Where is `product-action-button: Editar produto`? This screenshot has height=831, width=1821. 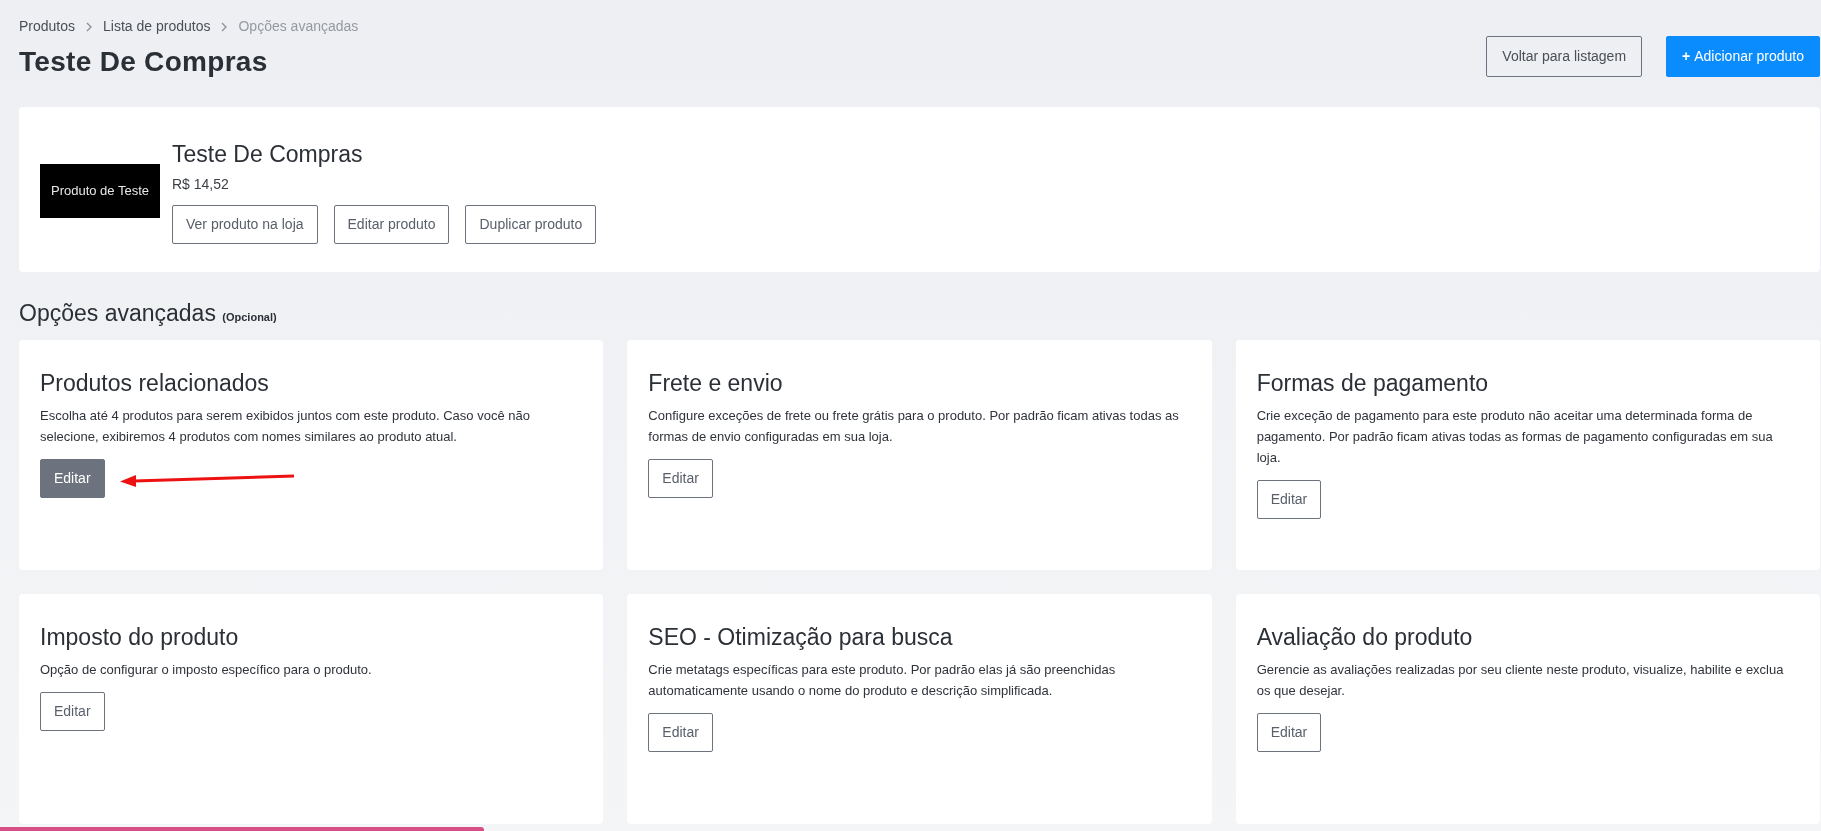
product-action-button: Editar produto is located at coordinates (391, 225).